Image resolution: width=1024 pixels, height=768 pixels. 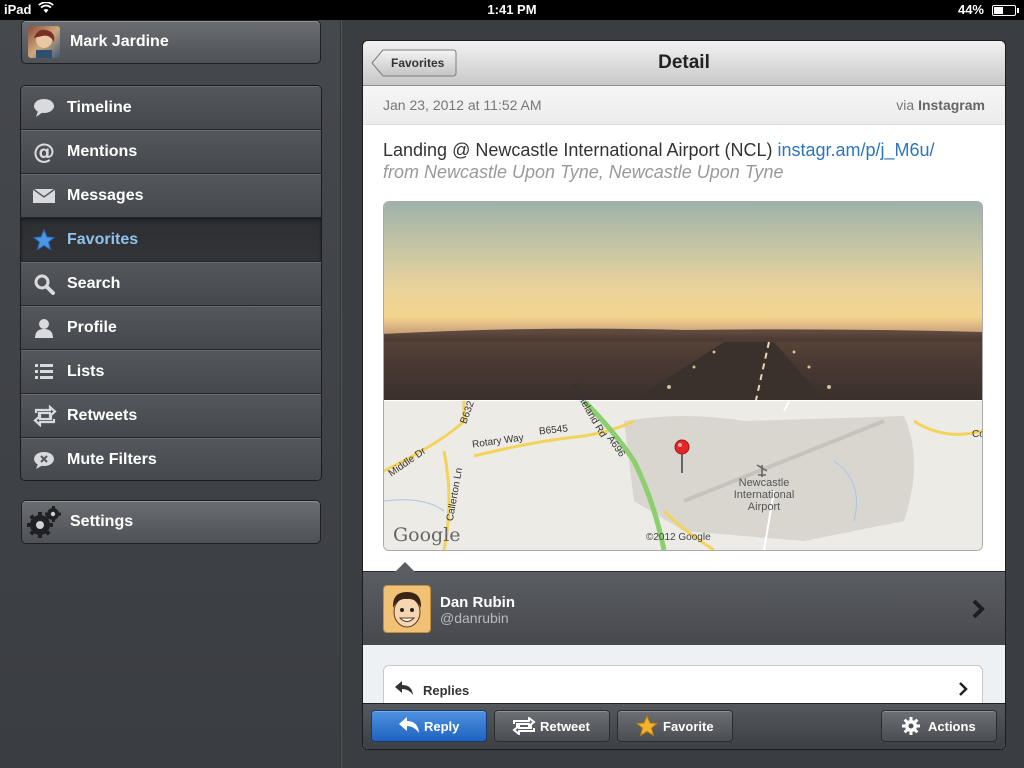 I want to click on retweet-button: Retweet, so click(x=552, y=726).